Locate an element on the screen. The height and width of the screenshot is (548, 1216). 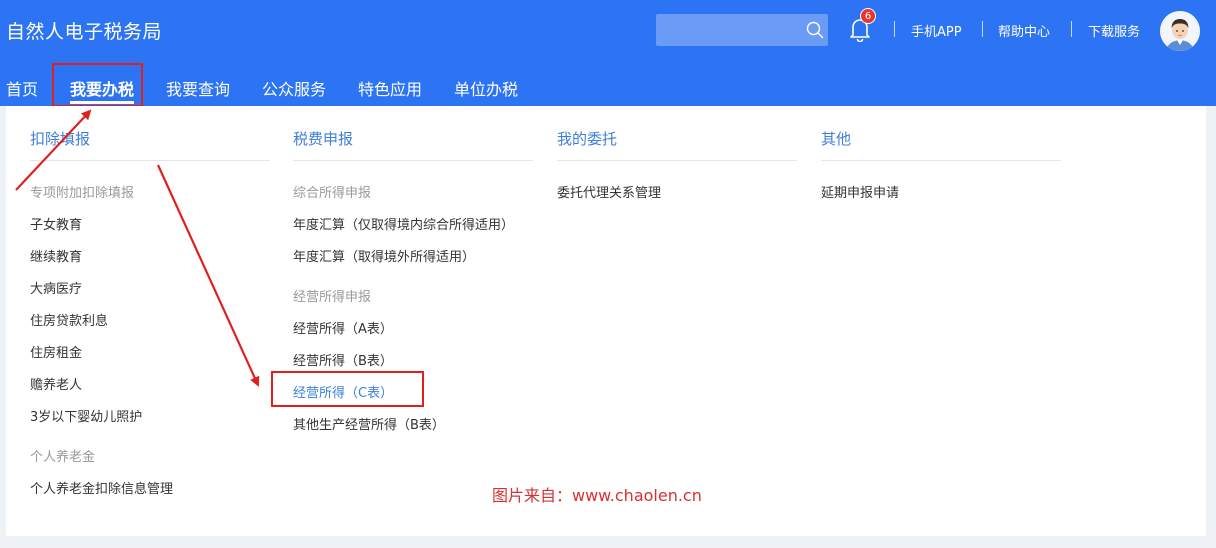
search-input is located at coordinates (736, 30).